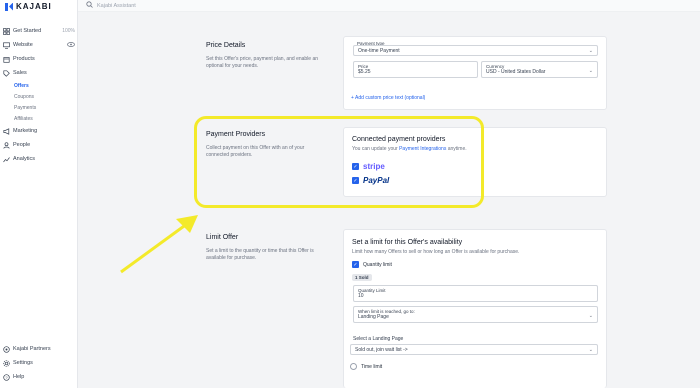  Describe the element at coordinates (379, 50) in the screenshot. I see `payment-type-value: One-time Payment` at that location.